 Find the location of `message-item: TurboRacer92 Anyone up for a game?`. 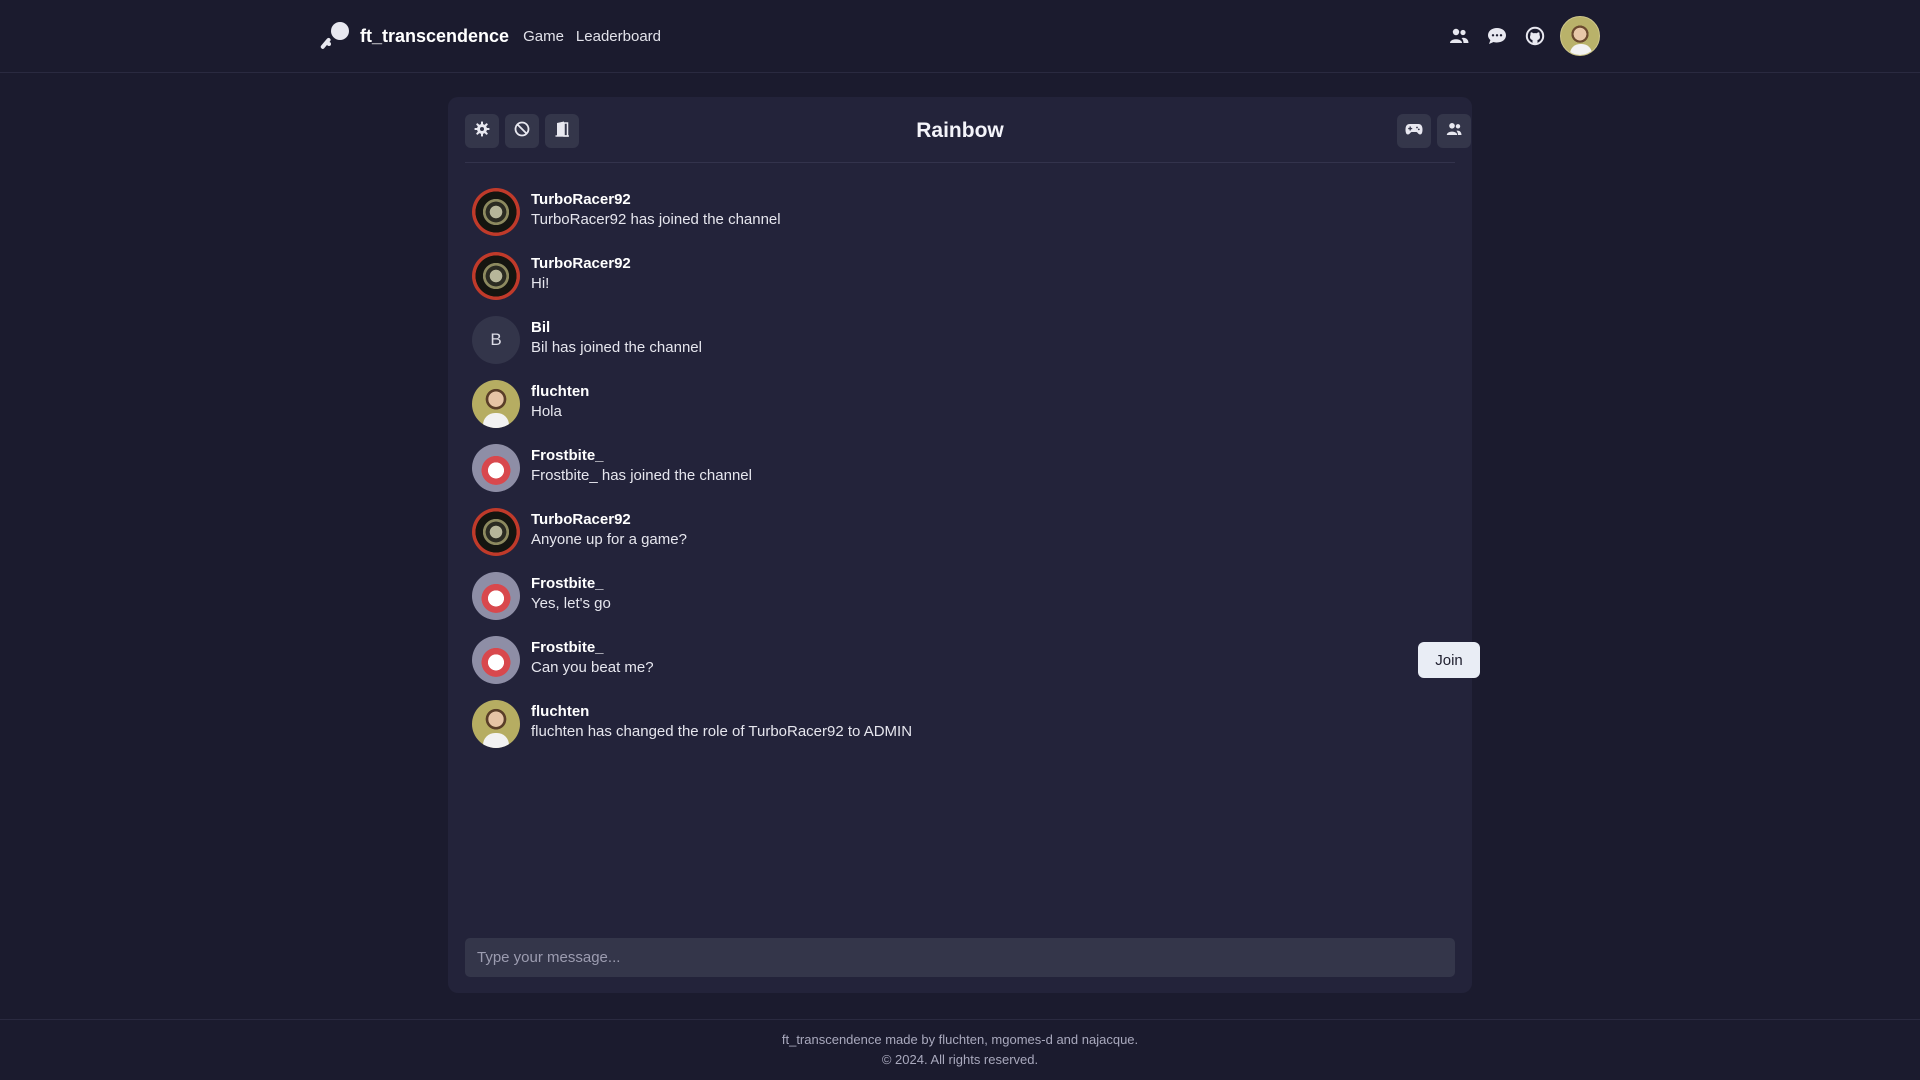

message-item: TurboRacer92 Anyone up for a game? is located at coordinates (960, 540).